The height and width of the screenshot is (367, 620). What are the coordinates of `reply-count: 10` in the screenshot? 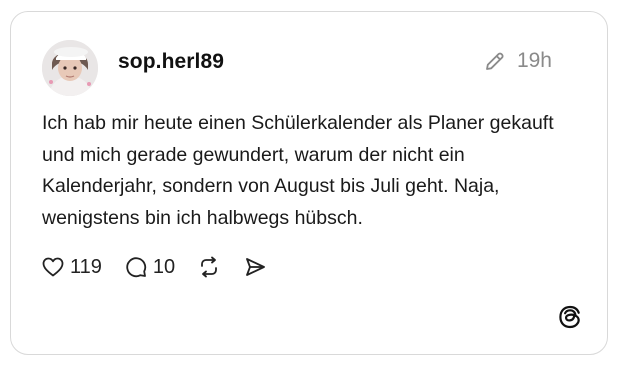 It's located at (164, 266).